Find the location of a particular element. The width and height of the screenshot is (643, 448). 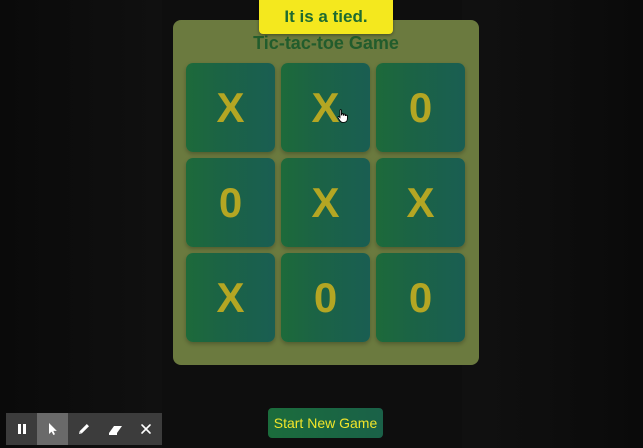

board-cell-r1c2: X is located at coordinates (325, 107).